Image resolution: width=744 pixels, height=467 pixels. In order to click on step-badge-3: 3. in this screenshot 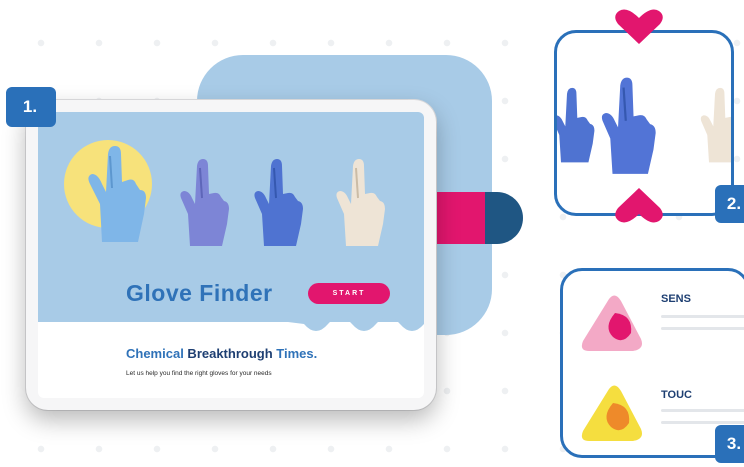, I will do `click(729, 444)`.